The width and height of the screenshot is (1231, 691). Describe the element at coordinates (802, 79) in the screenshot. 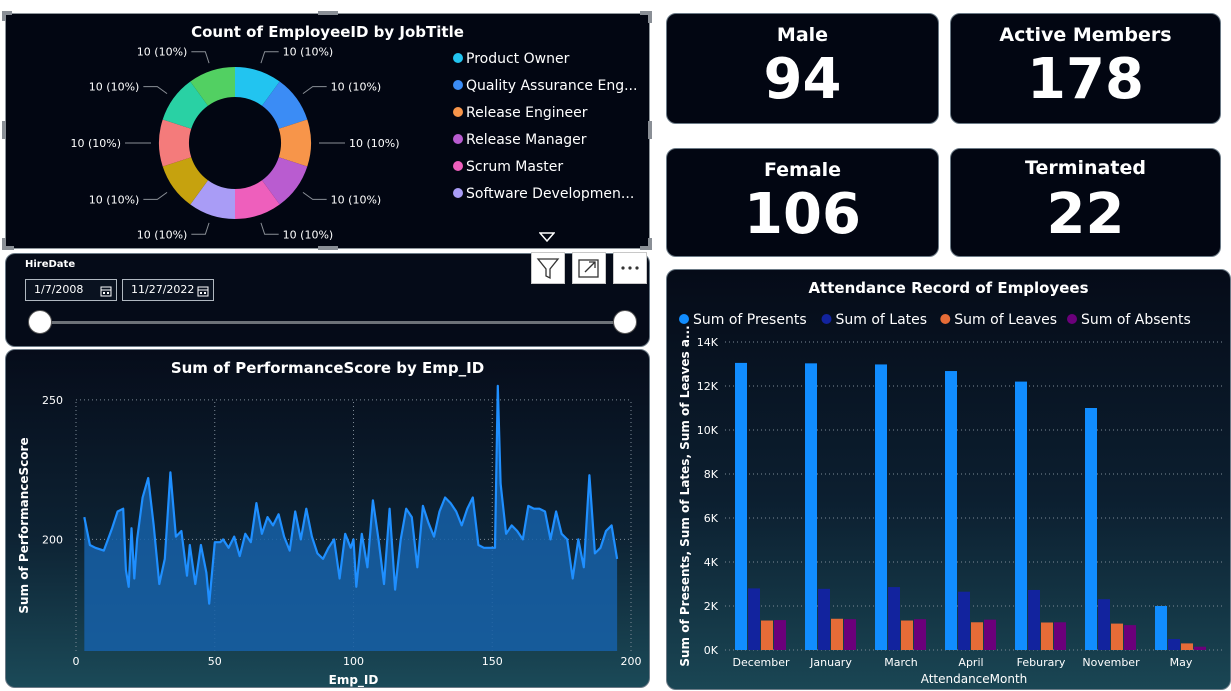

I see `card-value: 94` at that location.